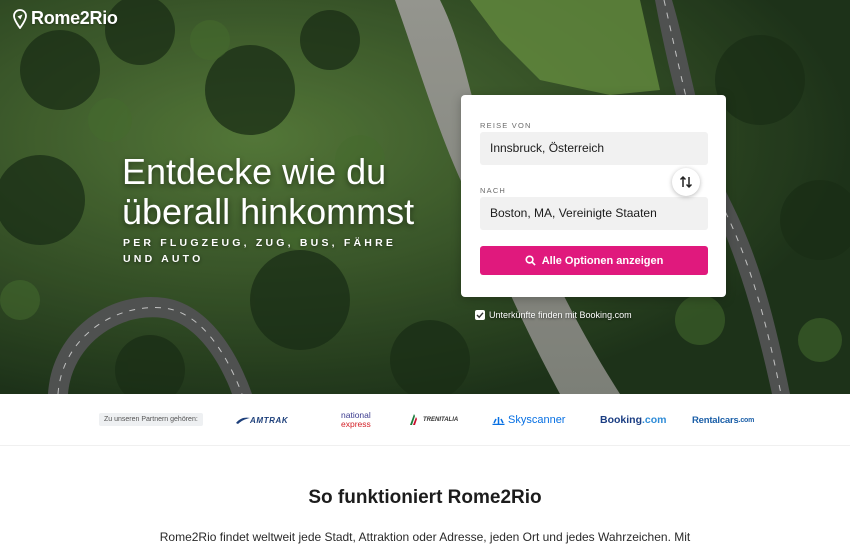 The image size is (850, 551). I want to click on hero-subtitle: PER FLUGZEUG, ZUG, BUS, FÄHRE UND AUTO, so click(260, 251).